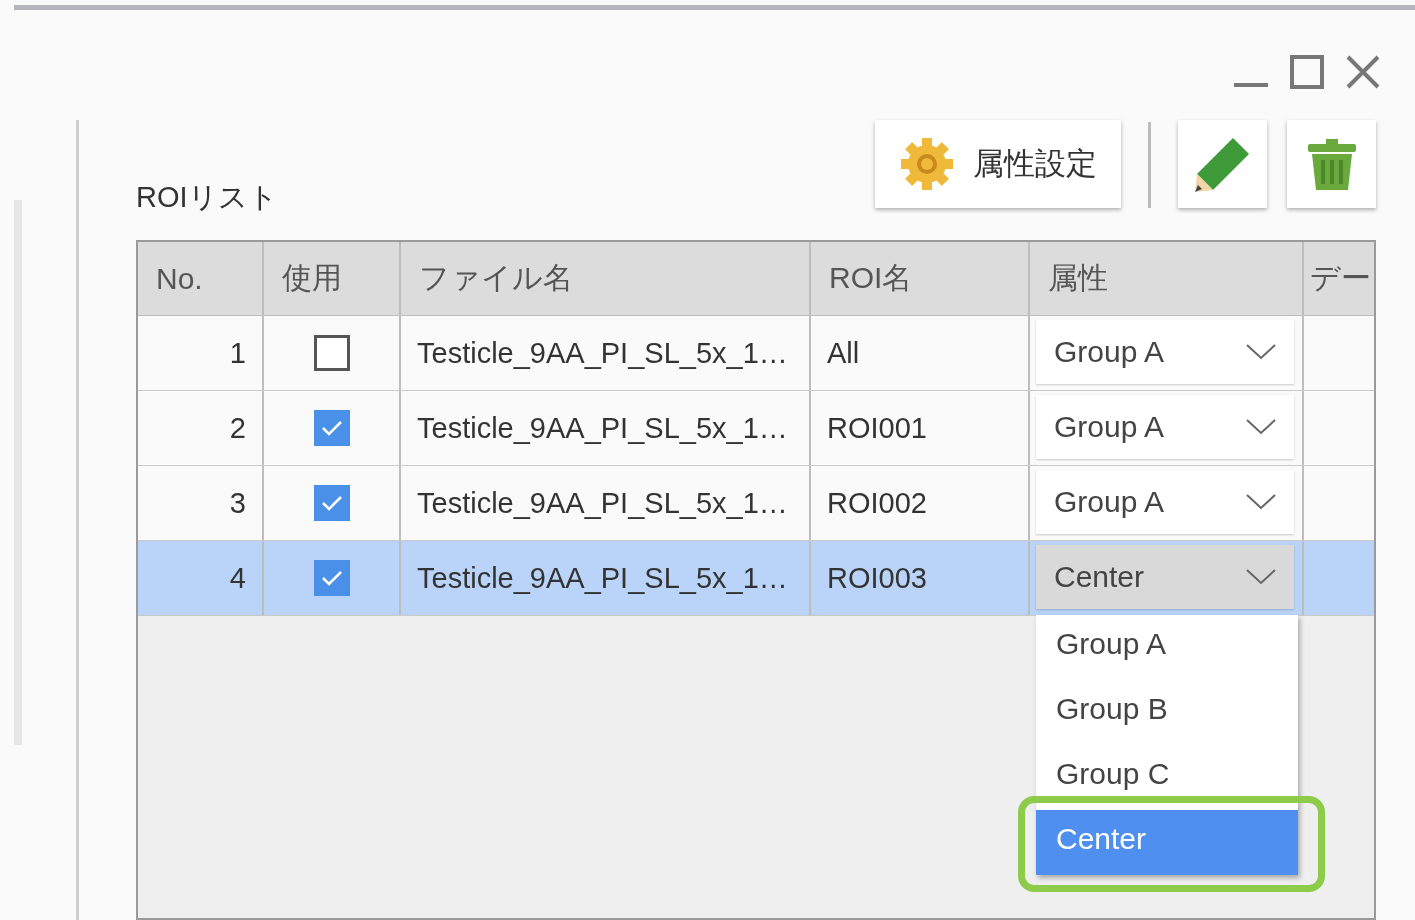 The width and height of the screenshot is (1415, 920). What do you see at coordinates (1222, 164) in the screenshot?
I see `edit-button` at bounding box center [1222, 164].